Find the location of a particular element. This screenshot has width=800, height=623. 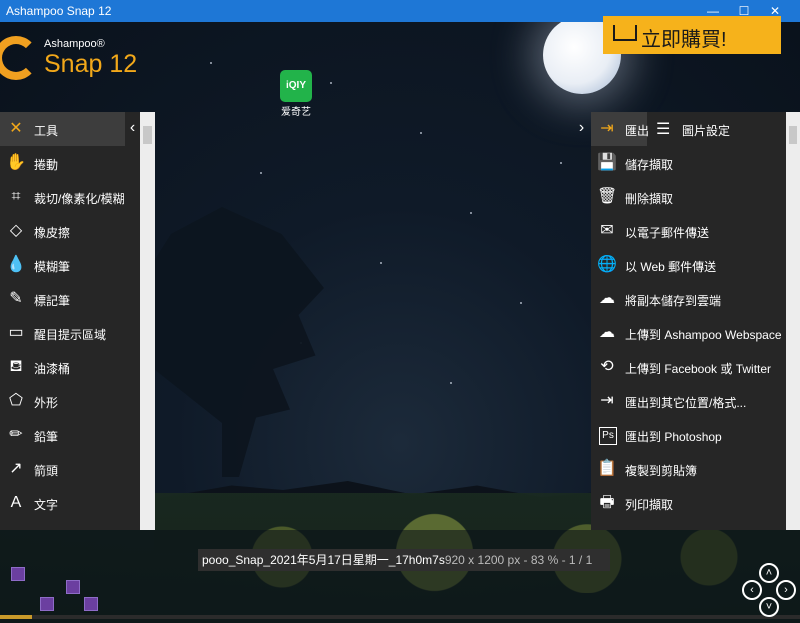

tool-item-label: 模糊筆 is located at coordinates (52, 267).